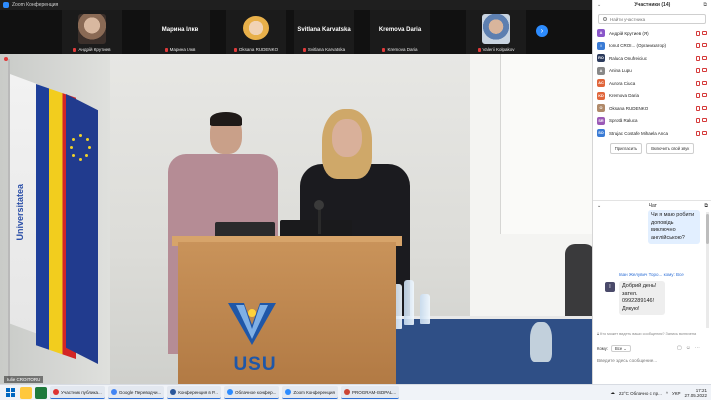 The height and width of the screenshot is (400, 711). I want to click on chat-header: ⌄ Чат ⧉, so click(652, 205).